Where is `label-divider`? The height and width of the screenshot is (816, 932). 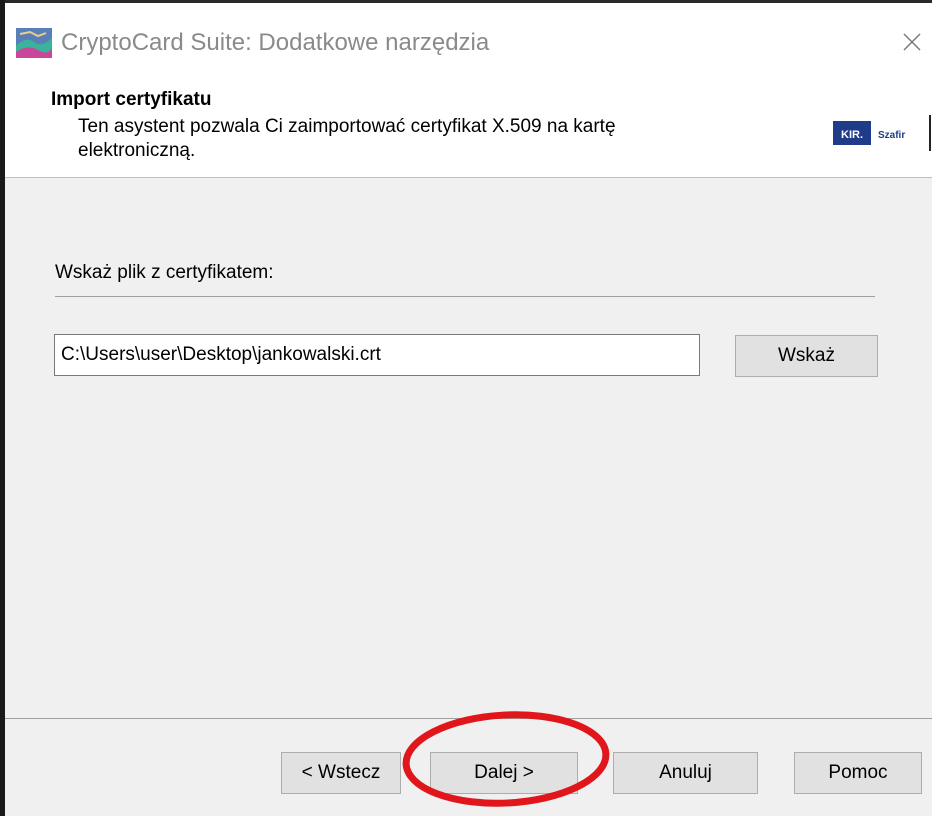
label-divider is located at coordinates (465, 296).